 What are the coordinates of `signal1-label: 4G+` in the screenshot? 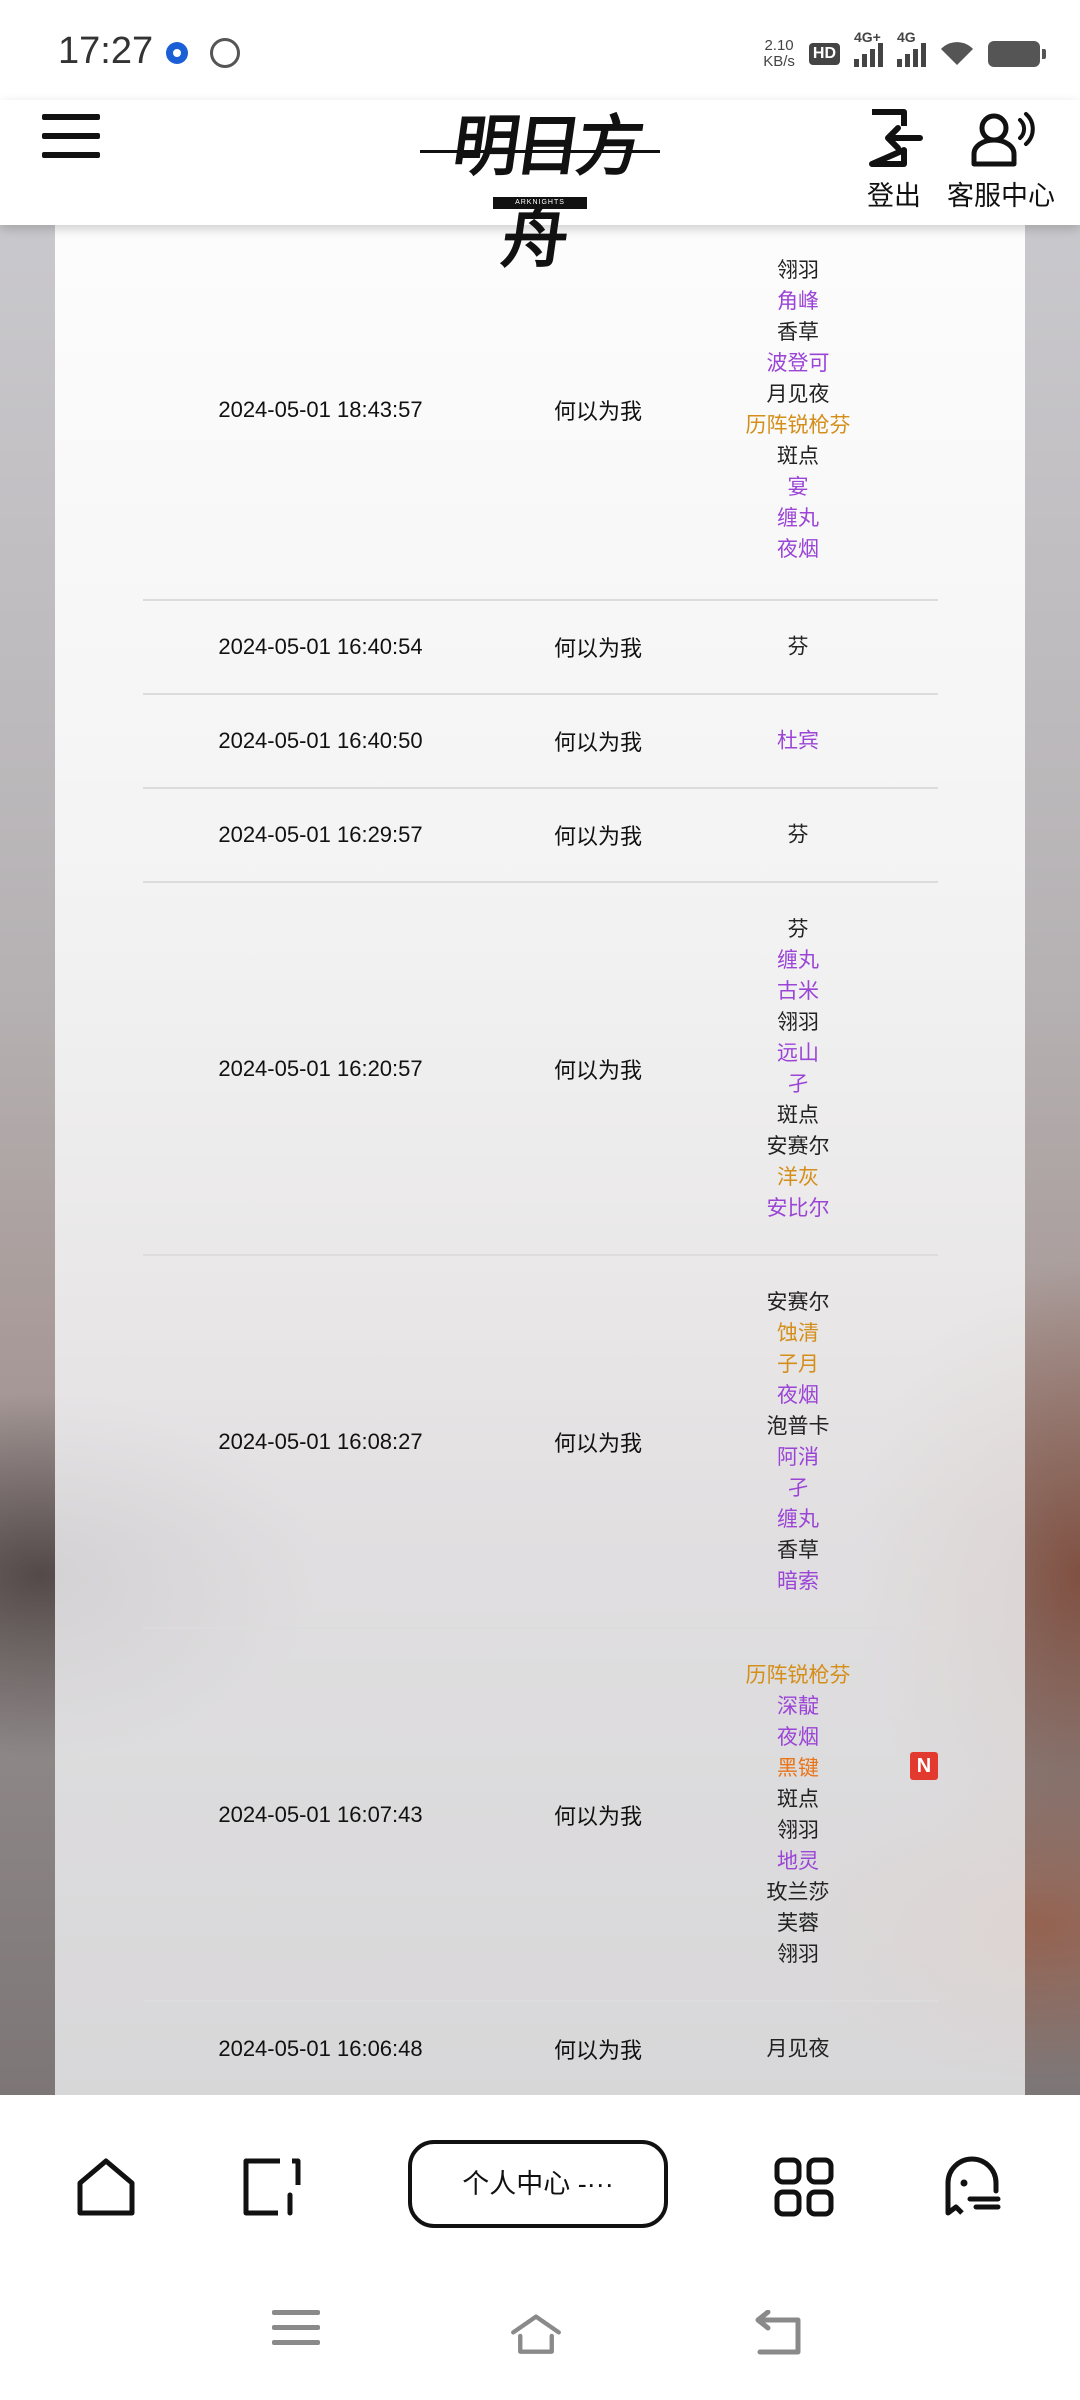 It's located at (867, 37).